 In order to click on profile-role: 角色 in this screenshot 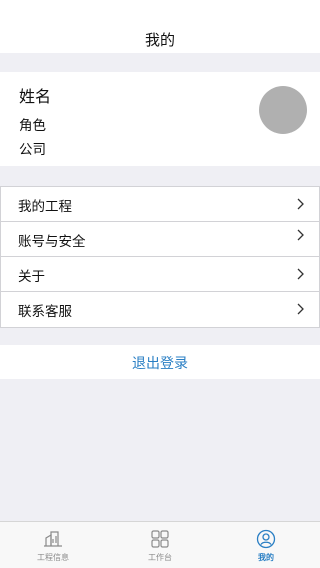, I will do `click(32, 126)`.